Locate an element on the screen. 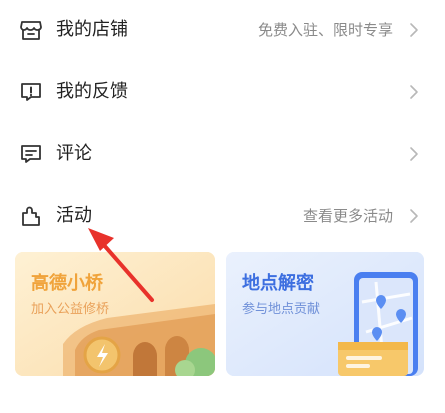 Image resolution: width=445 pixels, height=413 pixels. comment-icon is located at coordinates (31, 154).